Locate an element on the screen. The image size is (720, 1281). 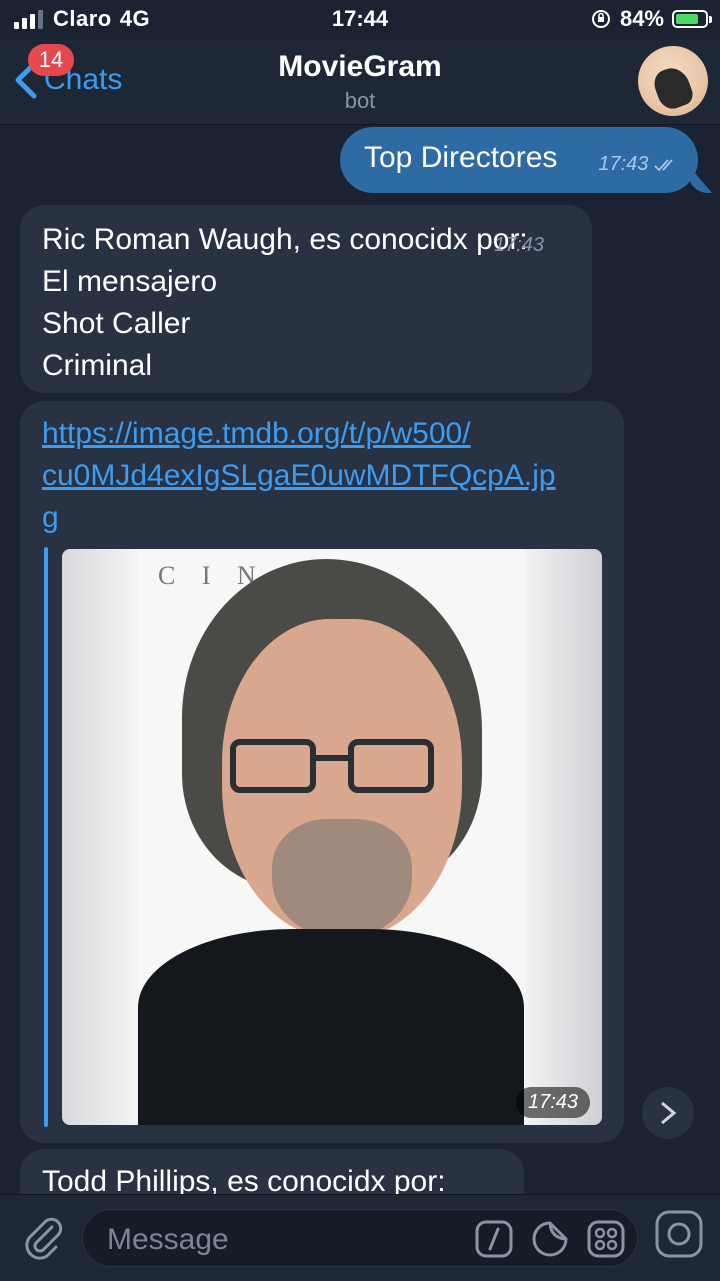
outgoing-message: Top Directores 17:43 is located at coordinates (519, 160).